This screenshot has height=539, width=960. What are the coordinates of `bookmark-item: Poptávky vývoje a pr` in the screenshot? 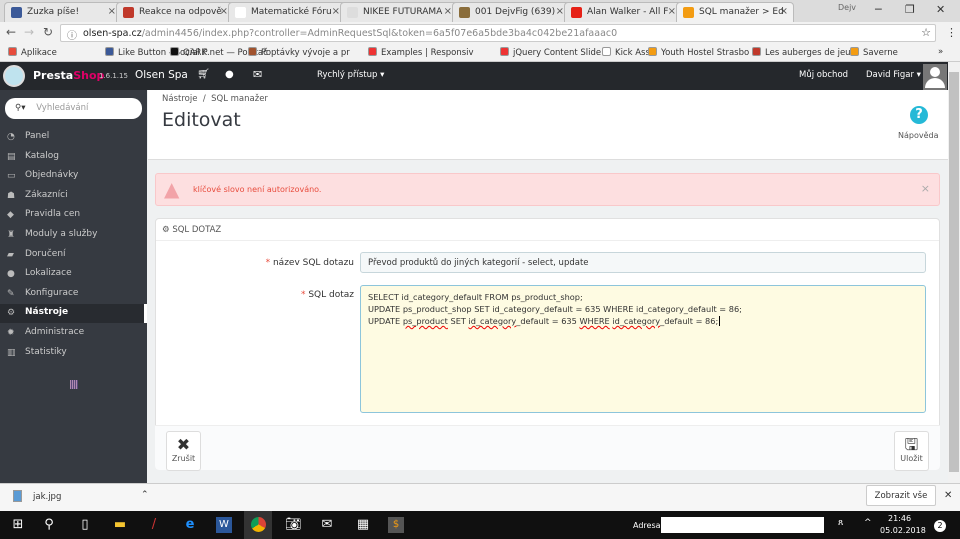 It's located at (299, 52).